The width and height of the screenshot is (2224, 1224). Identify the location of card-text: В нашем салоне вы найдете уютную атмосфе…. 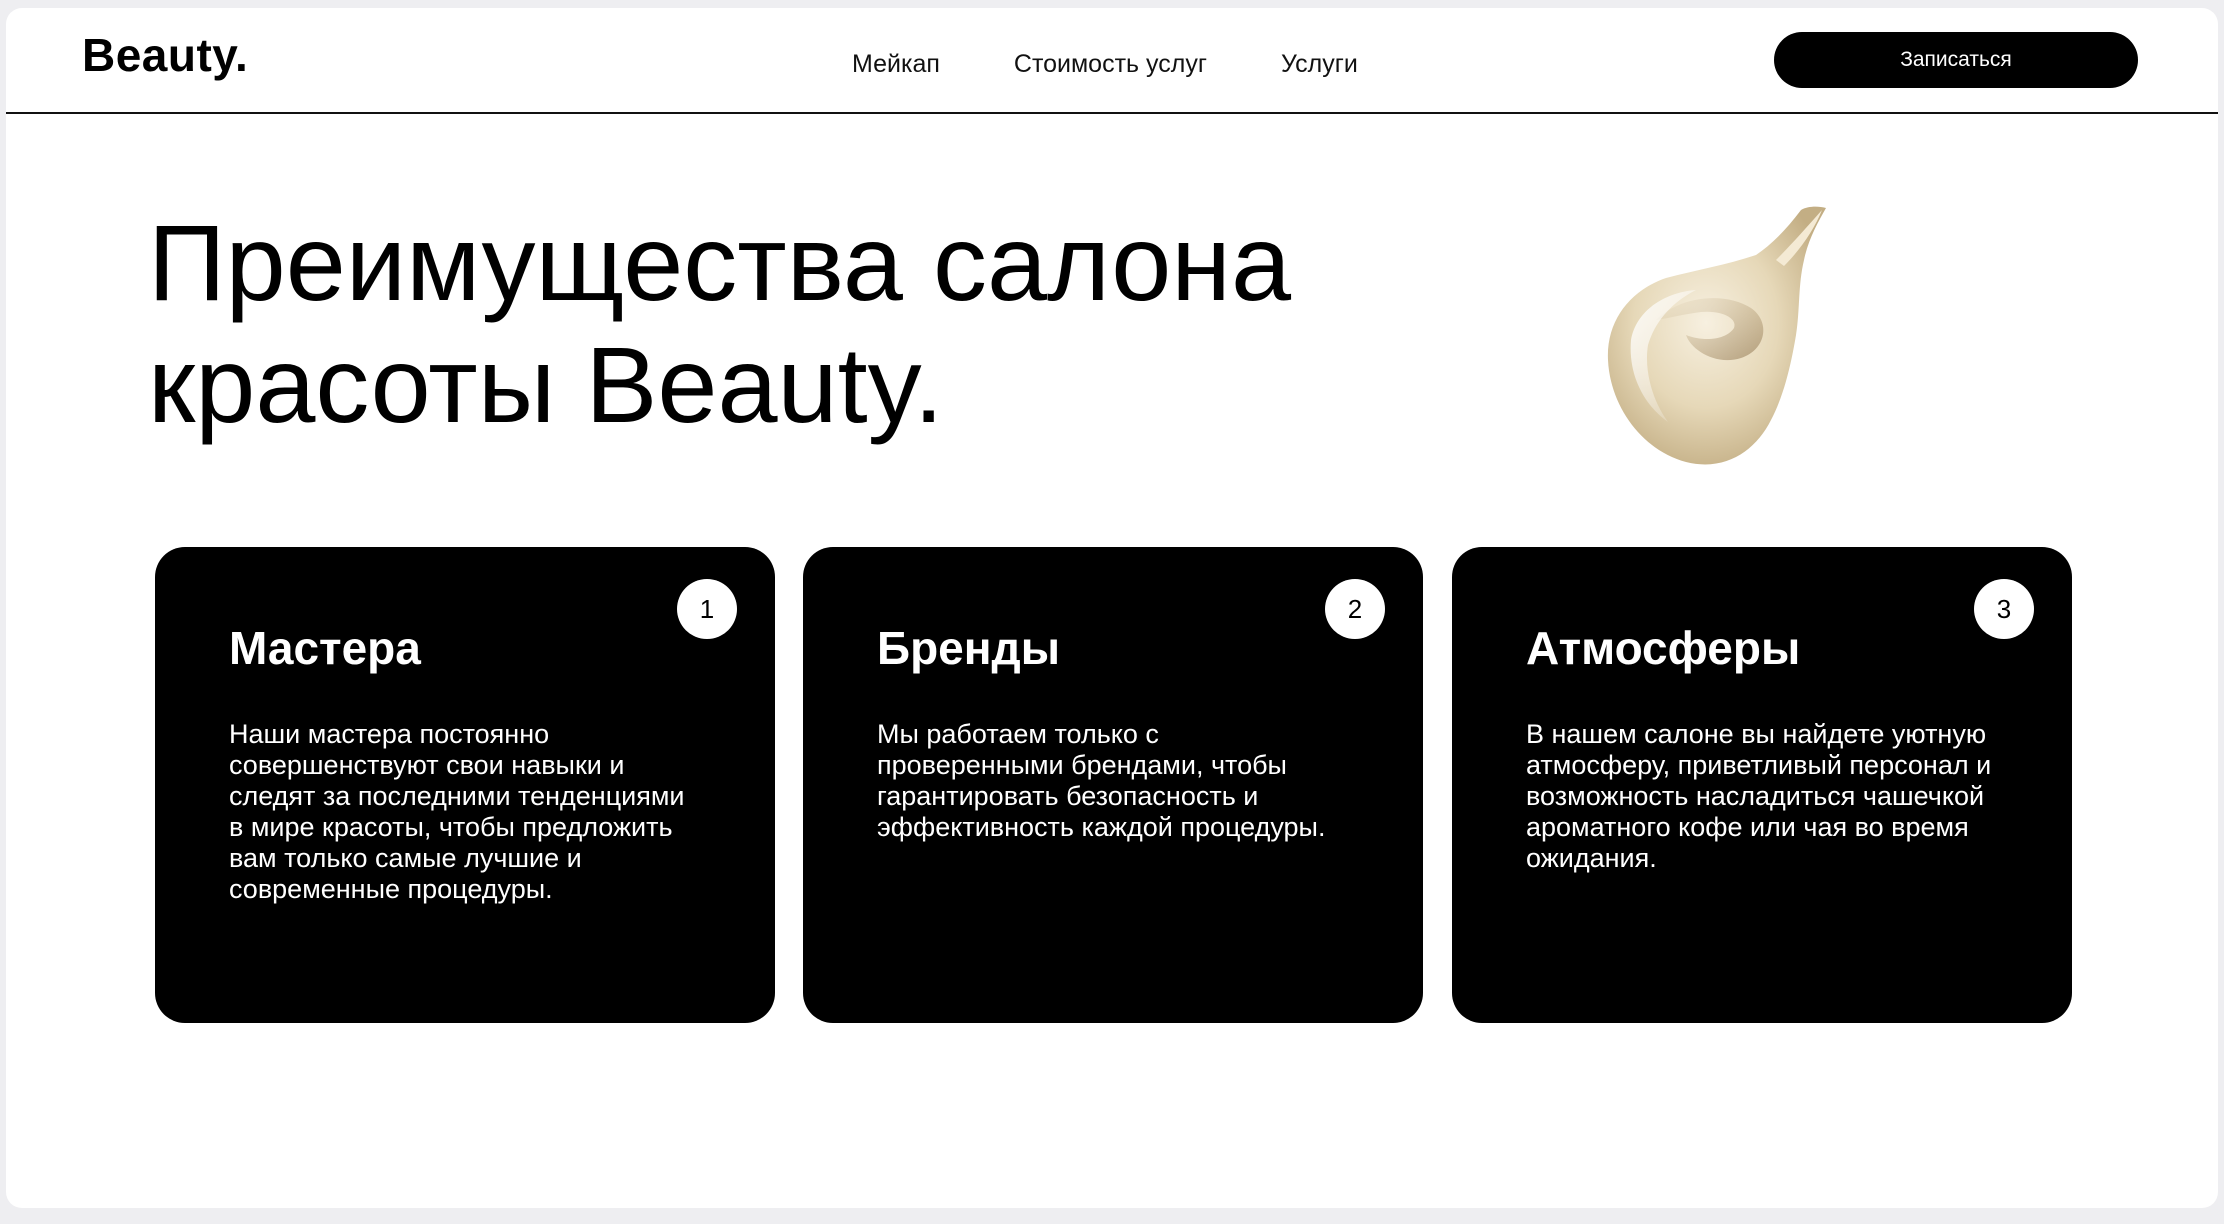
(1759, 796).